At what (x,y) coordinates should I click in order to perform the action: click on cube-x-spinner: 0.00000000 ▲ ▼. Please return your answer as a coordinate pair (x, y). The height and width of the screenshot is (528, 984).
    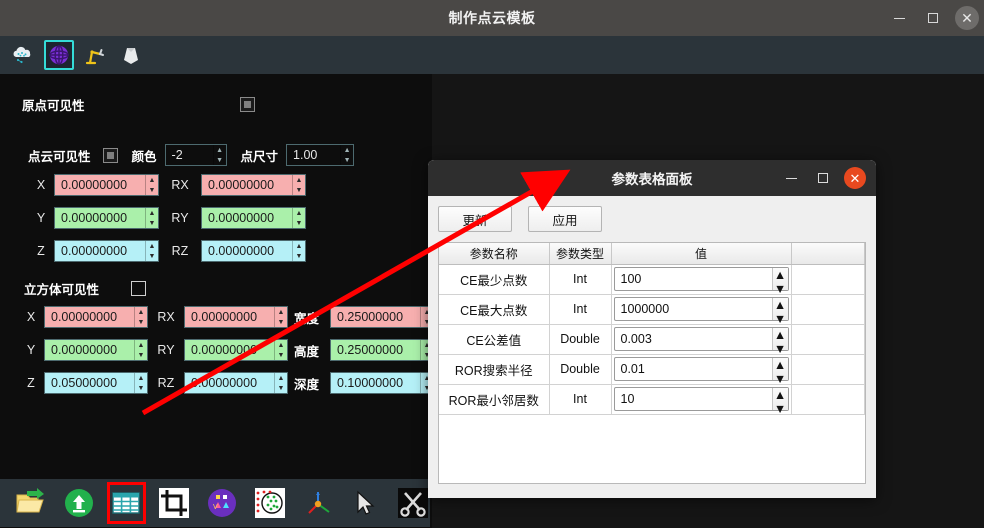
    Looking at the image, I should click on (96, 317).